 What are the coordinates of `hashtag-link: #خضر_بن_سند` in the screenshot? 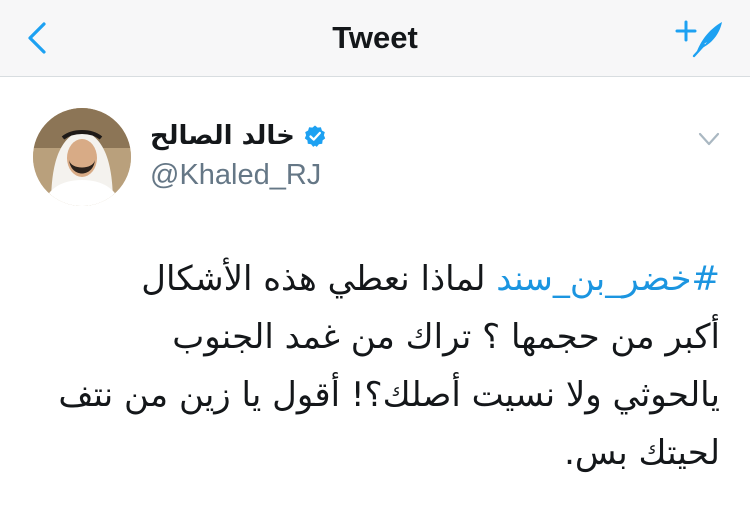 It's located at (608, 279).